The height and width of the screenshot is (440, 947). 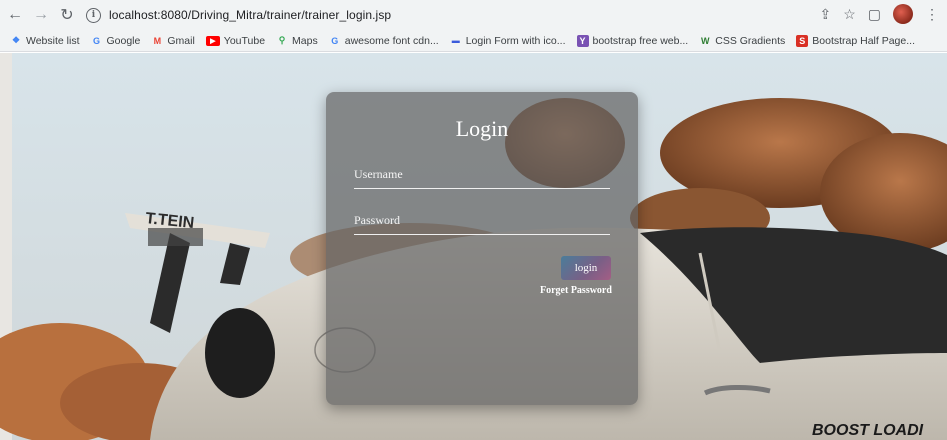 I want to click on star-icon: ☆, so click(x=849, y=14).